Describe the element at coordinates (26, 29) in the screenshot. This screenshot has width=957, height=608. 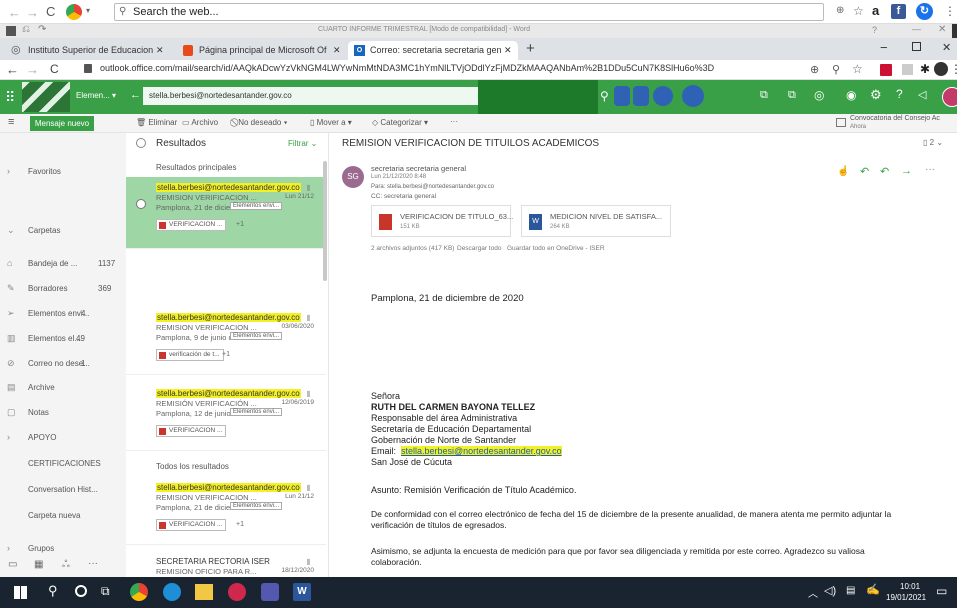
I see `undo-icon: ⎌` at that location.